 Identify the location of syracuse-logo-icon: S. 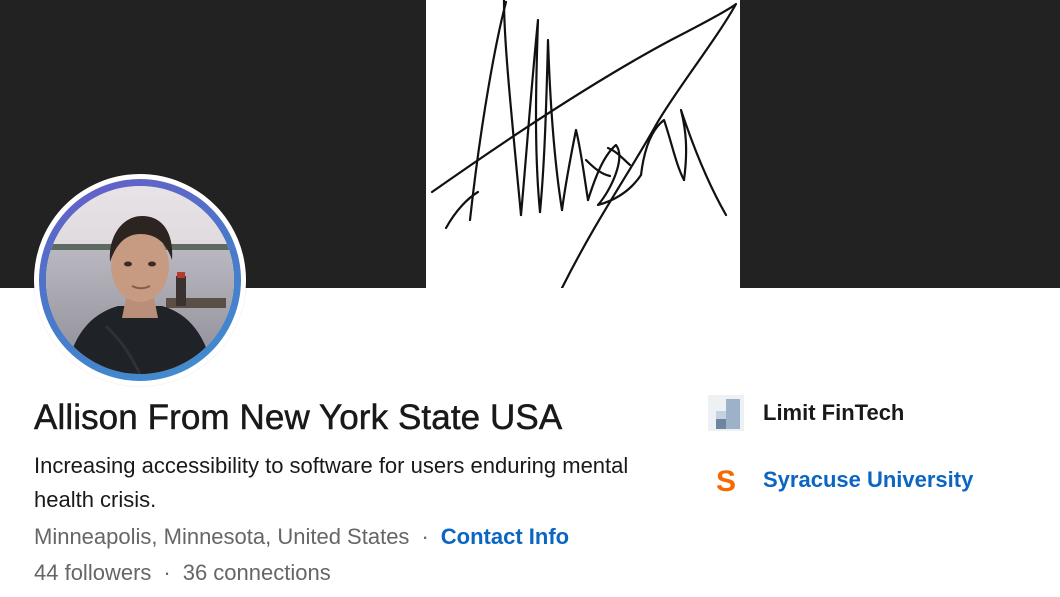
(726, 480).